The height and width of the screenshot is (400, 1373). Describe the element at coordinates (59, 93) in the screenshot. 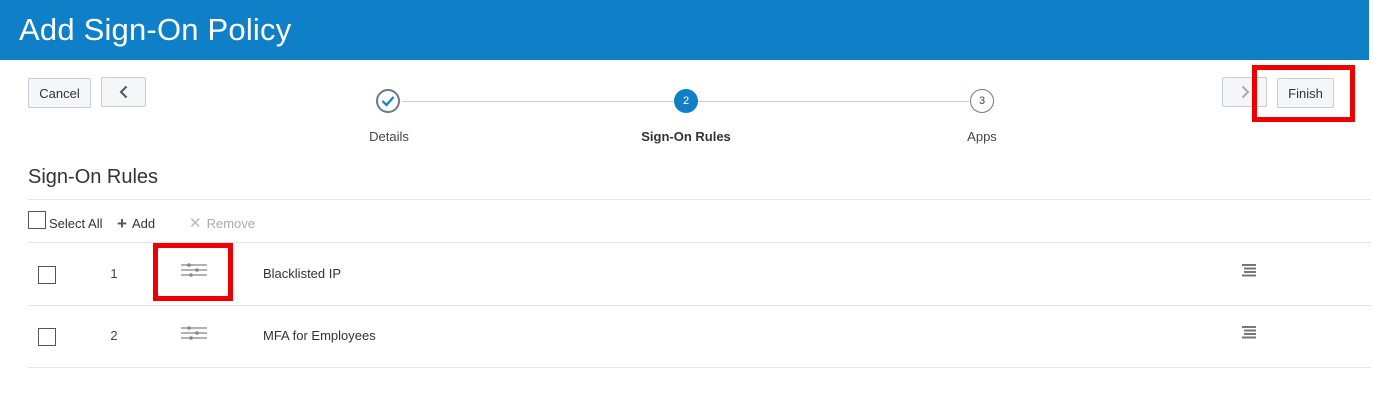

I see `cancel-button: Cancel` at that location.